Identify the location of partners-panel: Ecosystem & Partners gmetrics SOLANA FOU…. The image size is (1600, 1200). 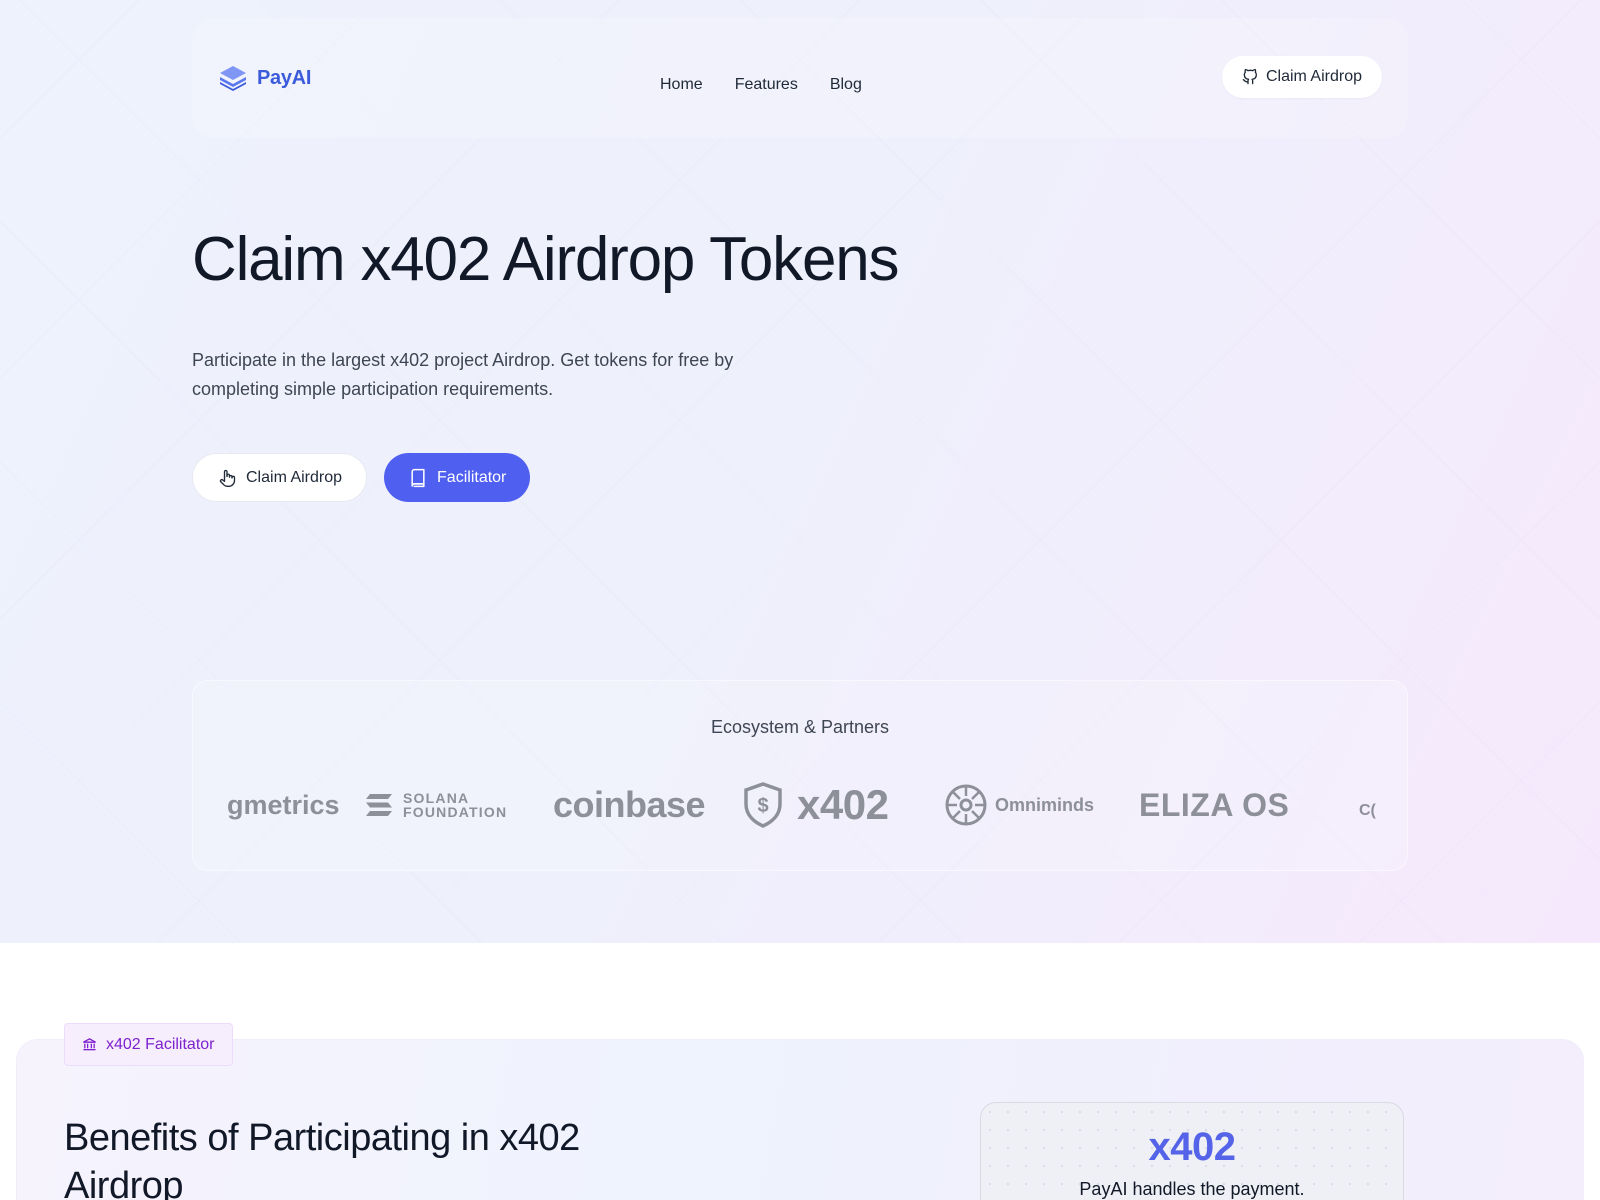
(800, 775).